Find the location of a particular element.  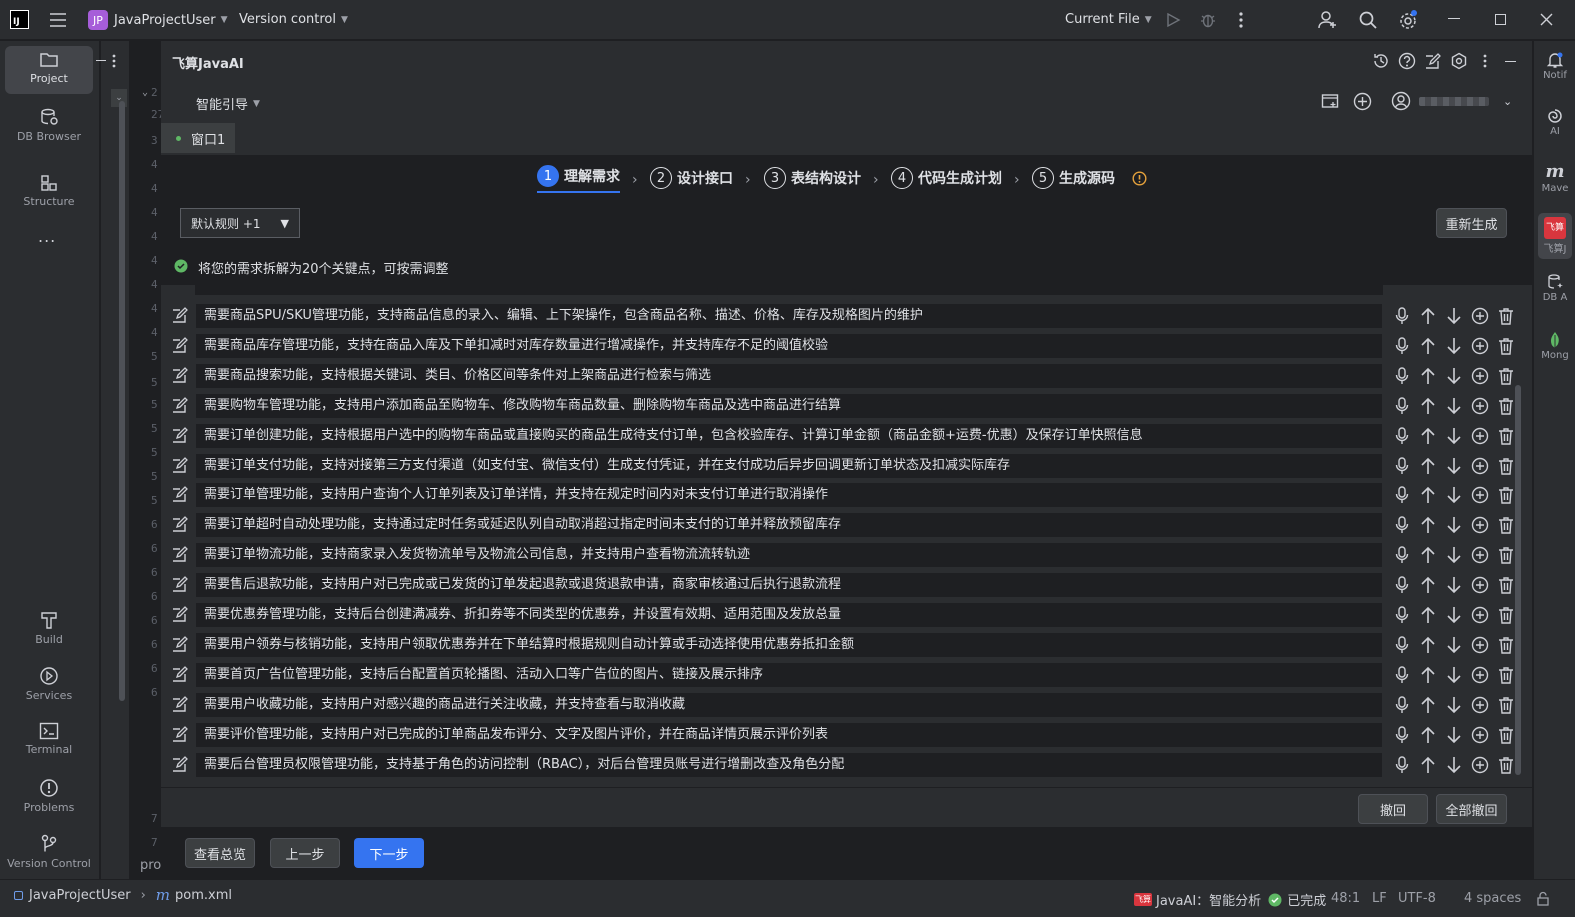

main-menu-icon is located at coordinates (58, 20).